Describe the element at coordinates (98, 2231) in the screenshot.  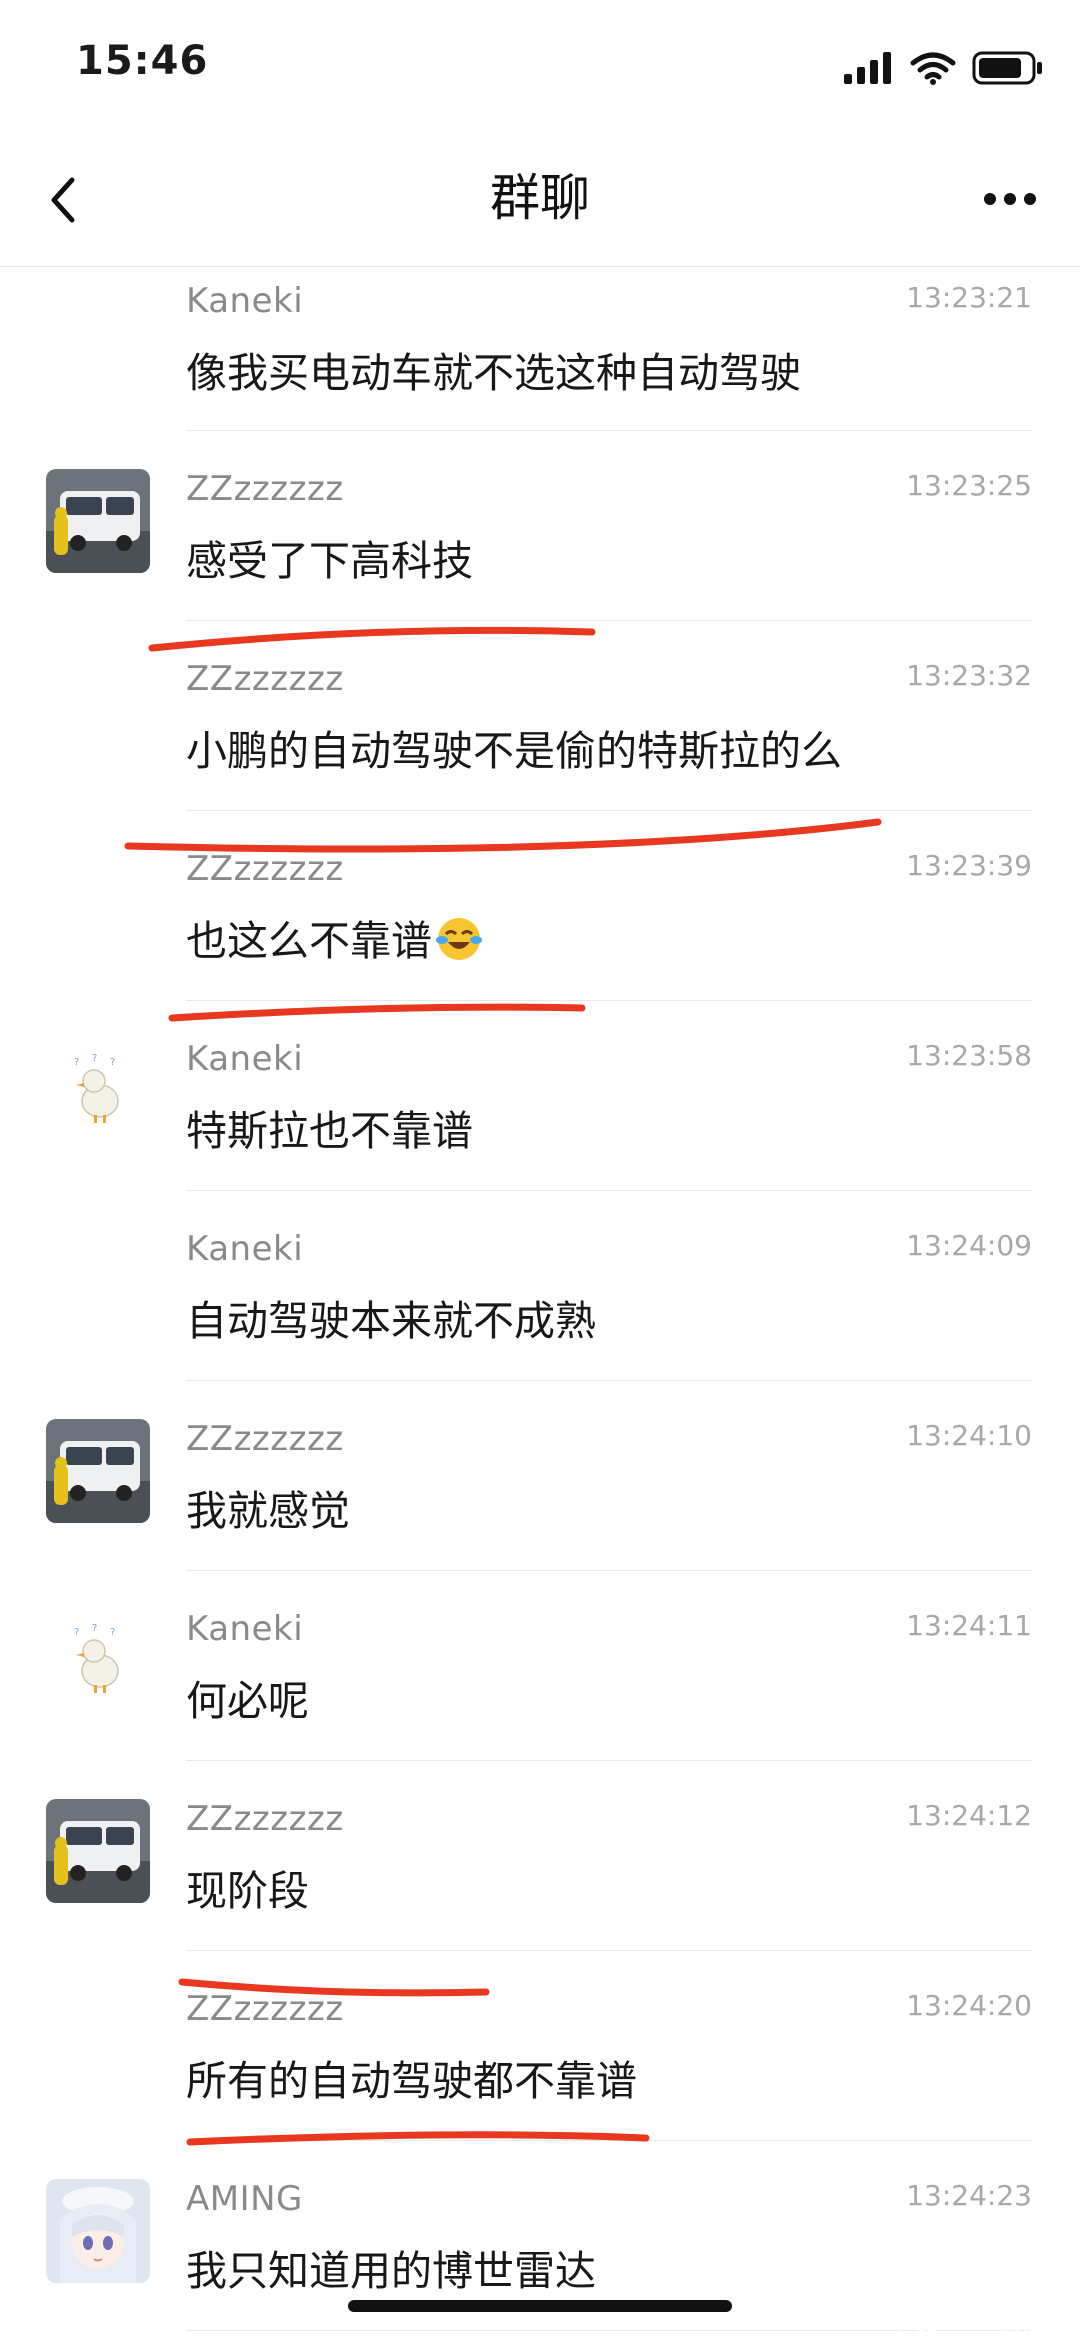
I see `avatar-anime` at that location.